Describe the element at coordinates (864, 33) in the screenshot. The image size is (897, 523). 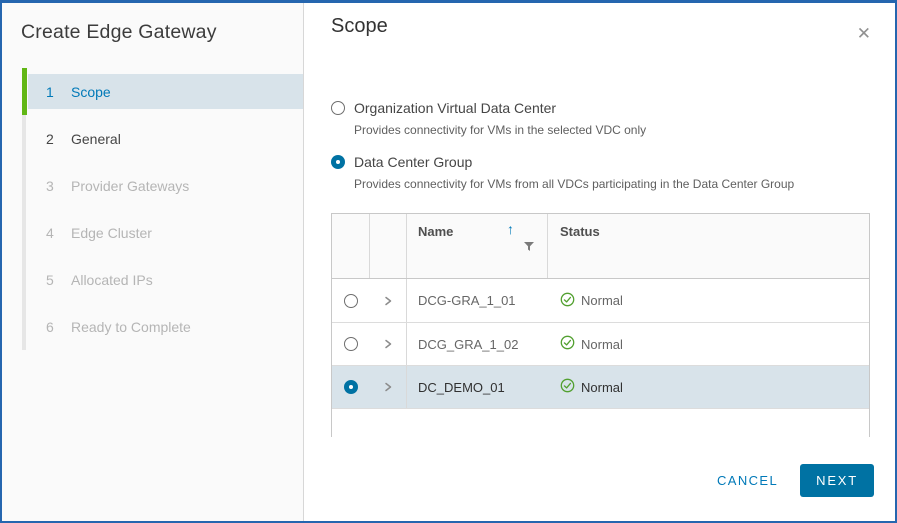
I see `close-icon: ✕` at that location.